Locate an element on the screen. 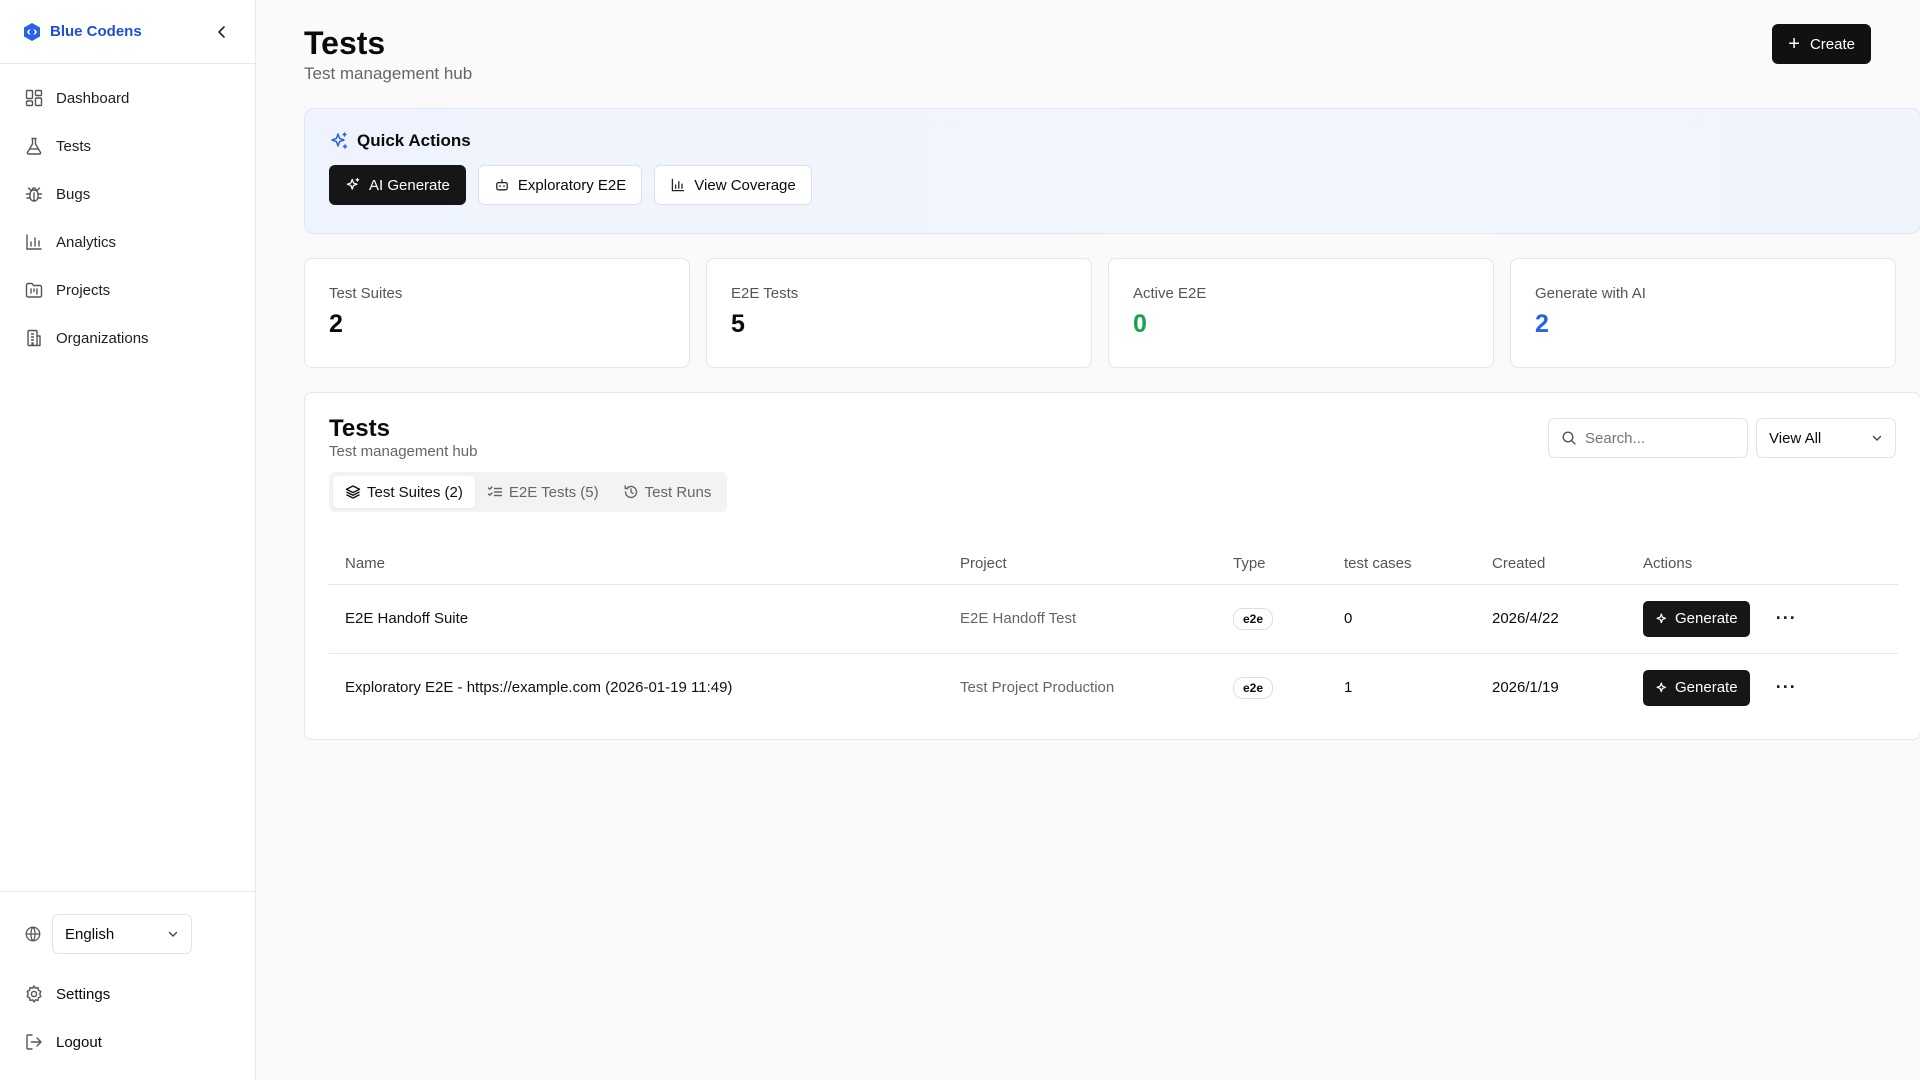  ai-generate-button: AI Generate is located at coordinates (397, 185).